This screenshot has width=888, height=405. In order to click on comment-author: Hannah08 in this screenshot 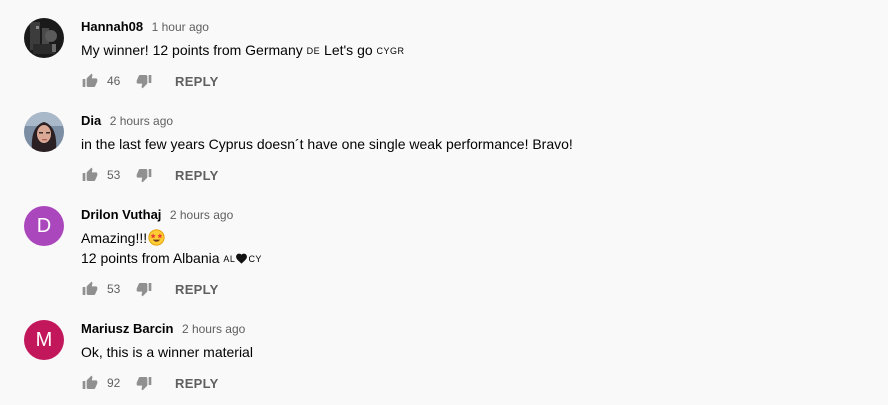, I will do `click(112, 26)`.